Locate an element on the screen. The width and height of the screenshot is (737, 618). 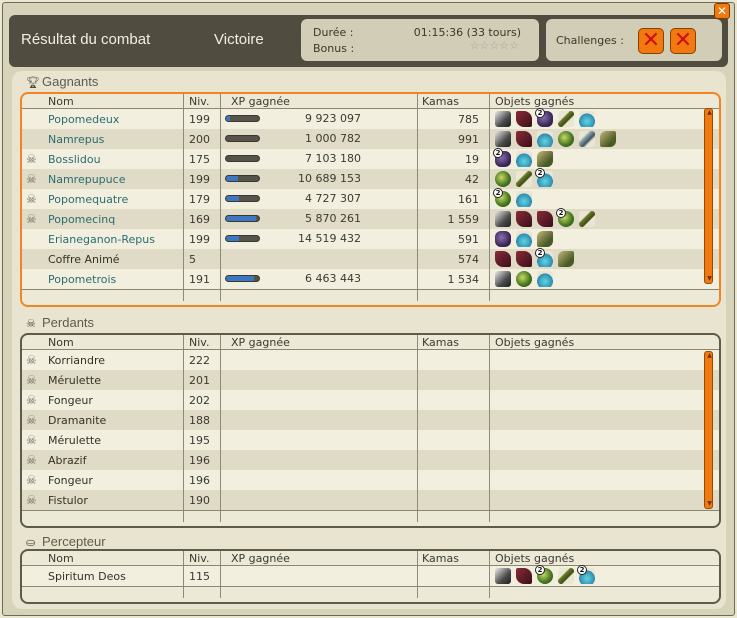
player-level: 222 is located at coordinates (202, 360).